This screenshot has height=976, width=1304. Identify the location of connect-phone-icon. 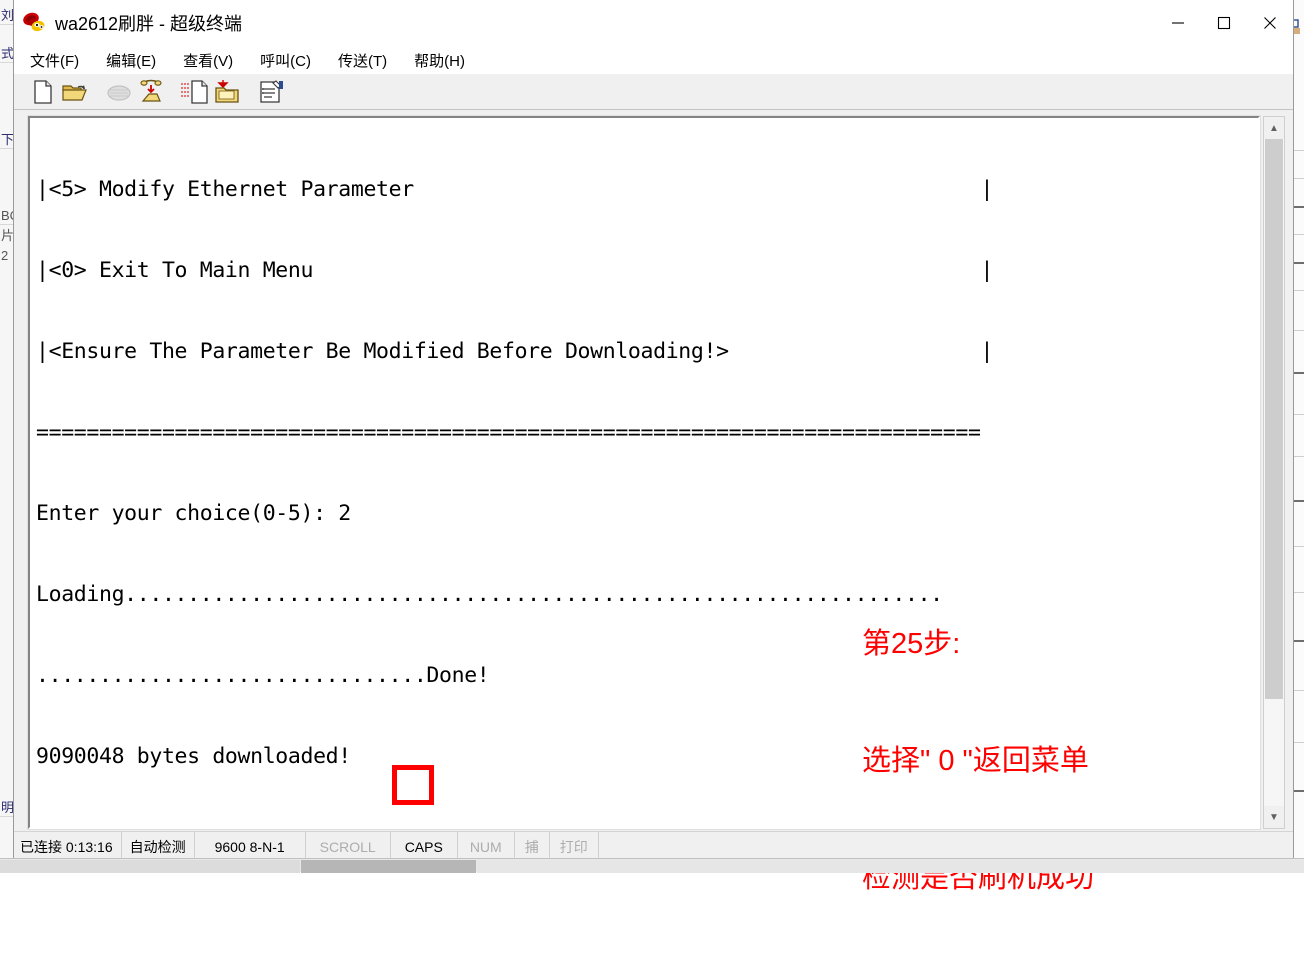
(151, 92).